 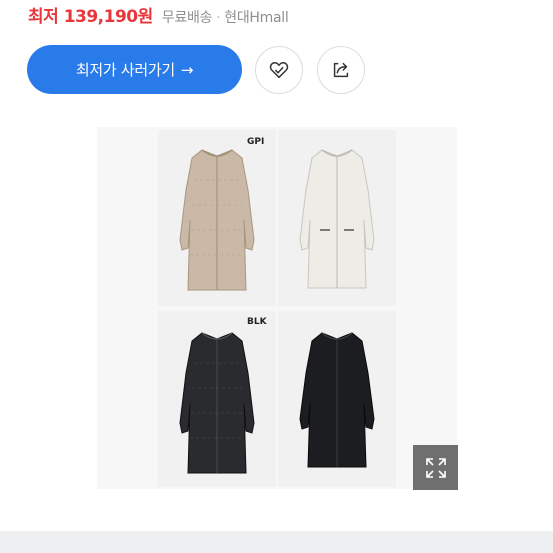 I want to click on coat-variant-black, so click(x=337, y=399).